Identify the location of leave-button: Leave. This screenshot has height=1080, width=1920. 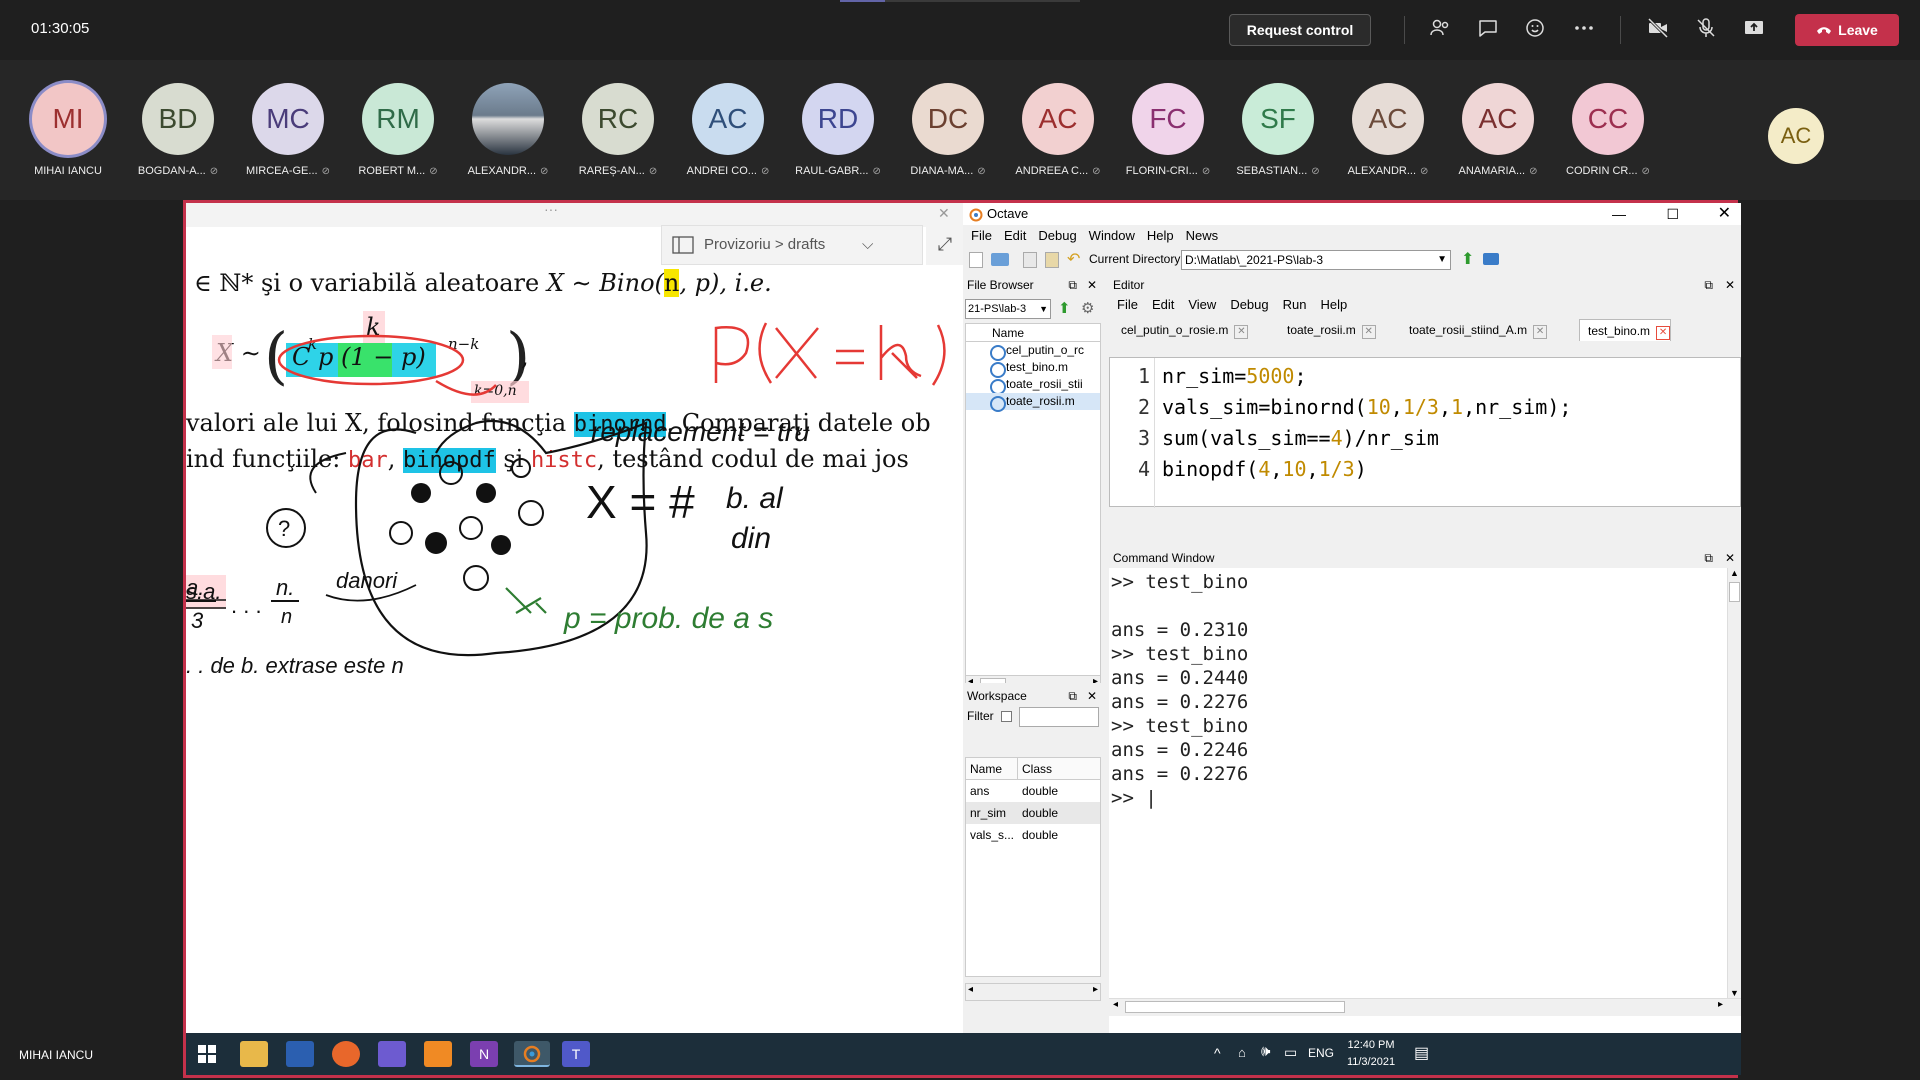
(1847, 30).